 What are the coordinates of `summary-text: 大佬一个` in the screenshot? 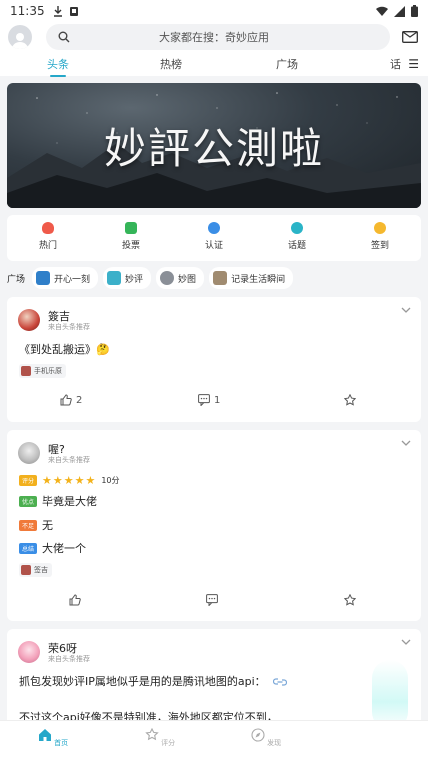 It's located at (64, 548).